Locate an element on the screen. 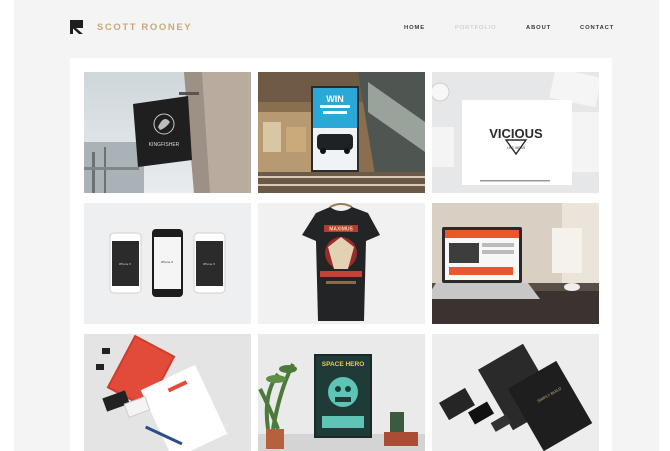 The height and width of the screenshot is (451, 670). billboard-text: WIN is located at coordinates (335, 99).